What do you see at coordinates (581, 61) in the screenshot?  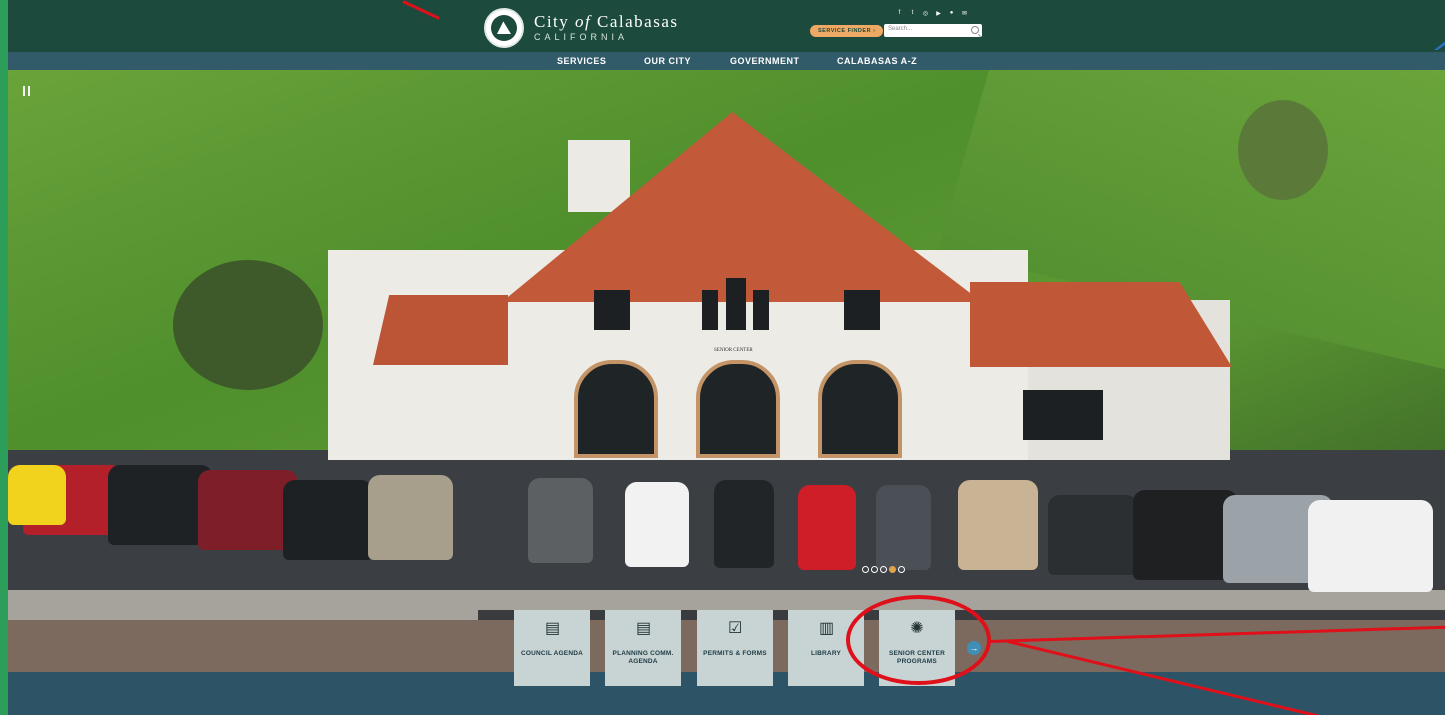 I see `nav-services: SERVICES` at bounding box center [581, 61].